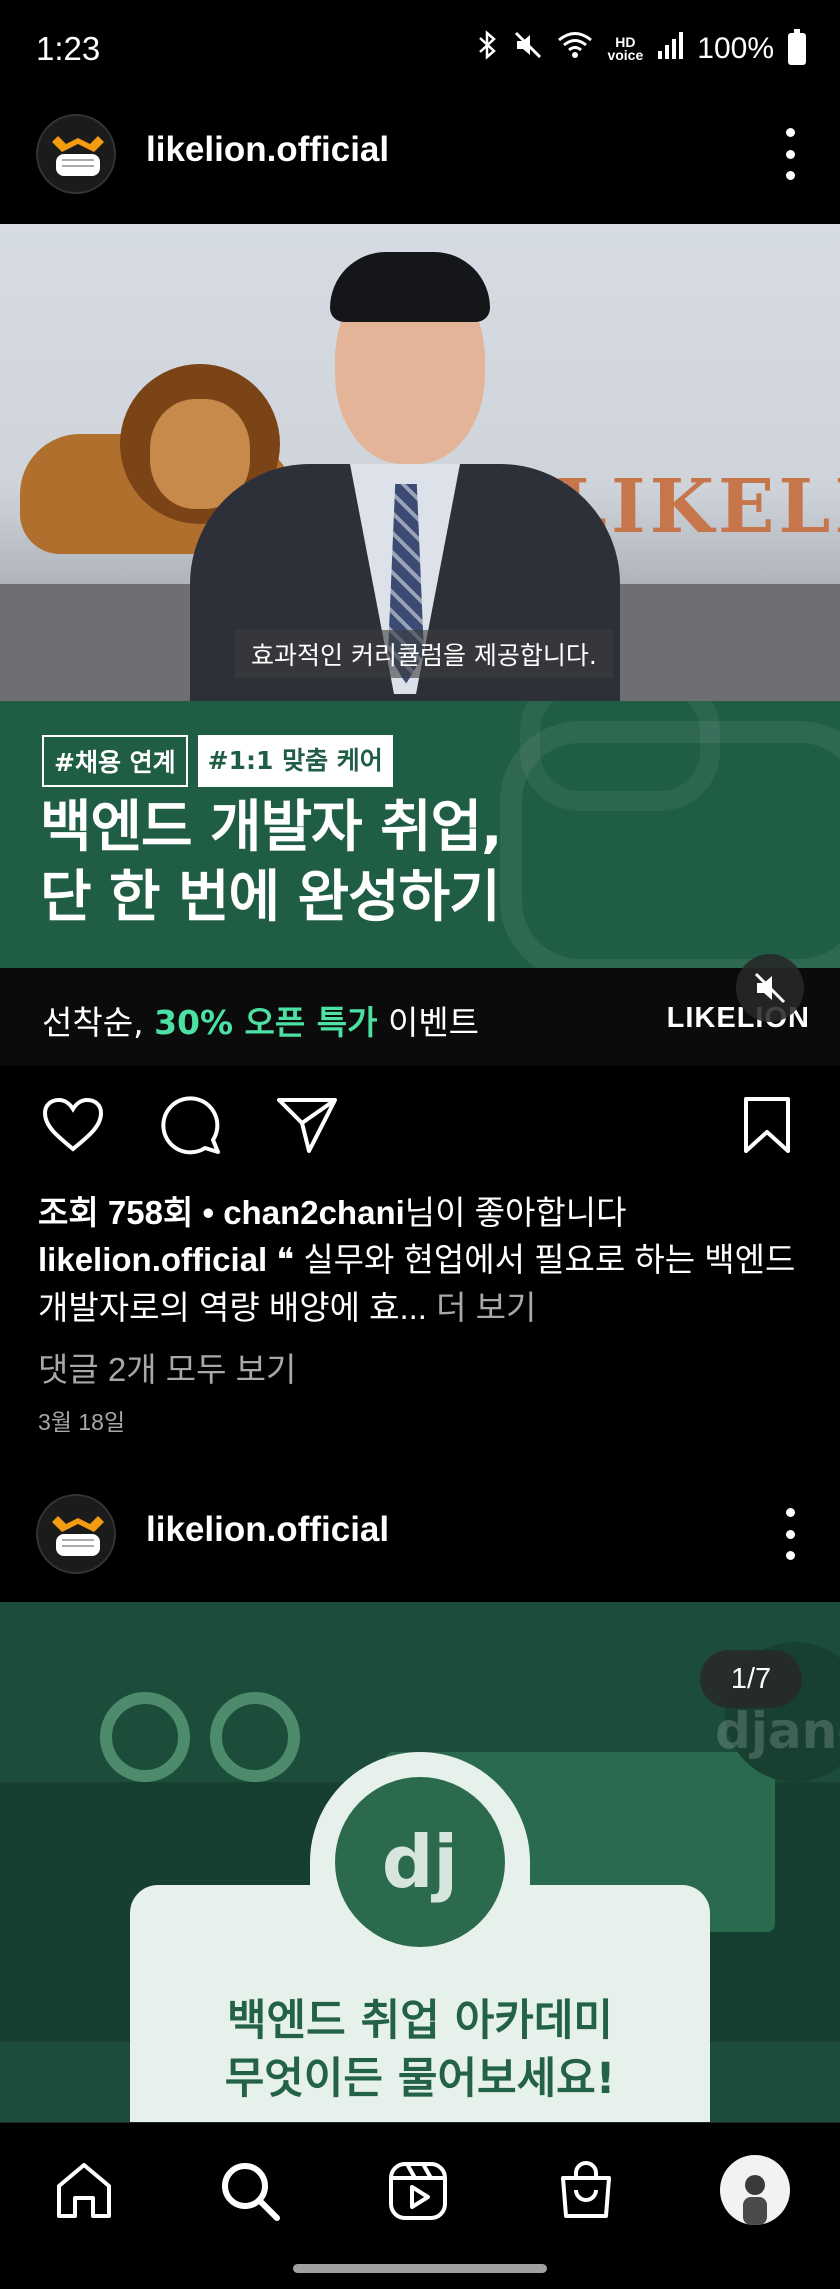  I want to click on django-text: django, so click(777, 1731).